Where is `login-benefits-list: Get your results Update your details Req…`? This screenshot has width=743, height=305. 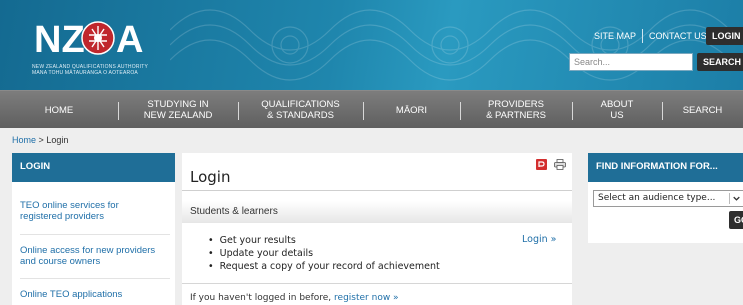 login-benefits-list: Get your results Update your details Req… is located at coordinates (324, 253).